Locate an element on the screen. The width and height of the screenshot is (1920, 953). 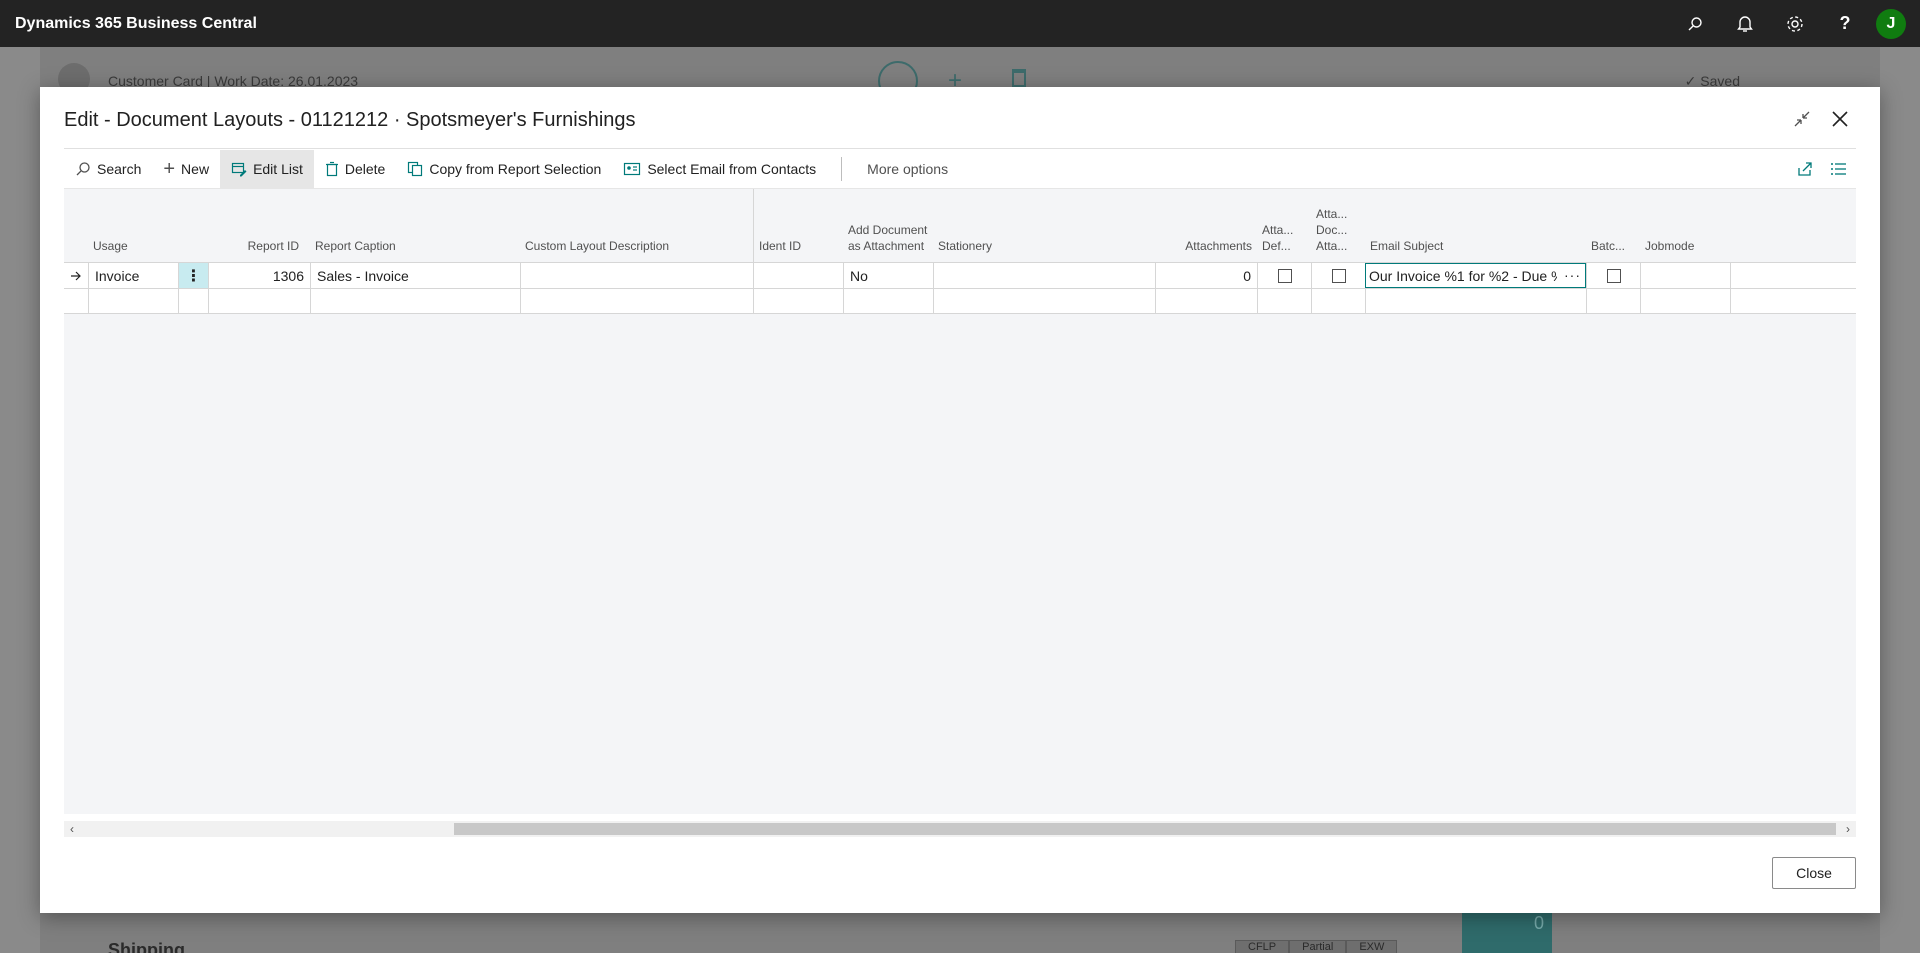
cell-attachments is located at coordinates (1206, 301).